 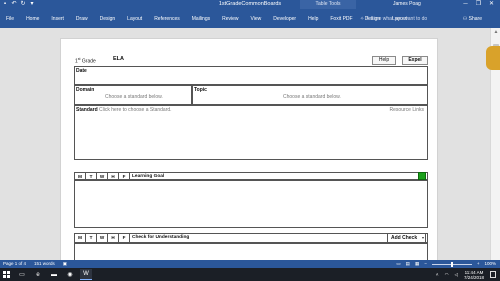 I want to click on share-button: ⚇ Share, so click(x=472, y=19).